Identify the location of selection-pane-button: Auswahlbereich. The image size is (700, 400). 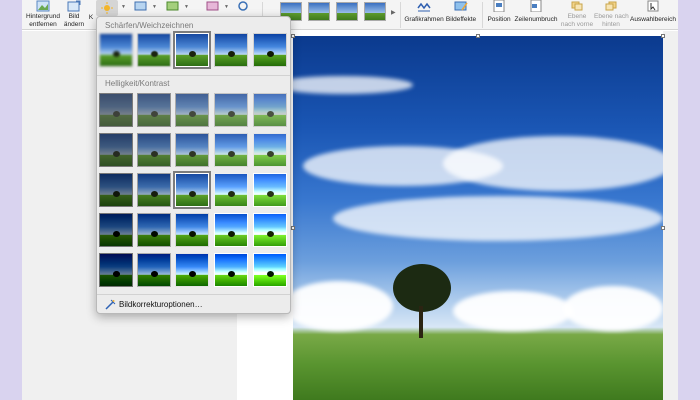
(653, 15).